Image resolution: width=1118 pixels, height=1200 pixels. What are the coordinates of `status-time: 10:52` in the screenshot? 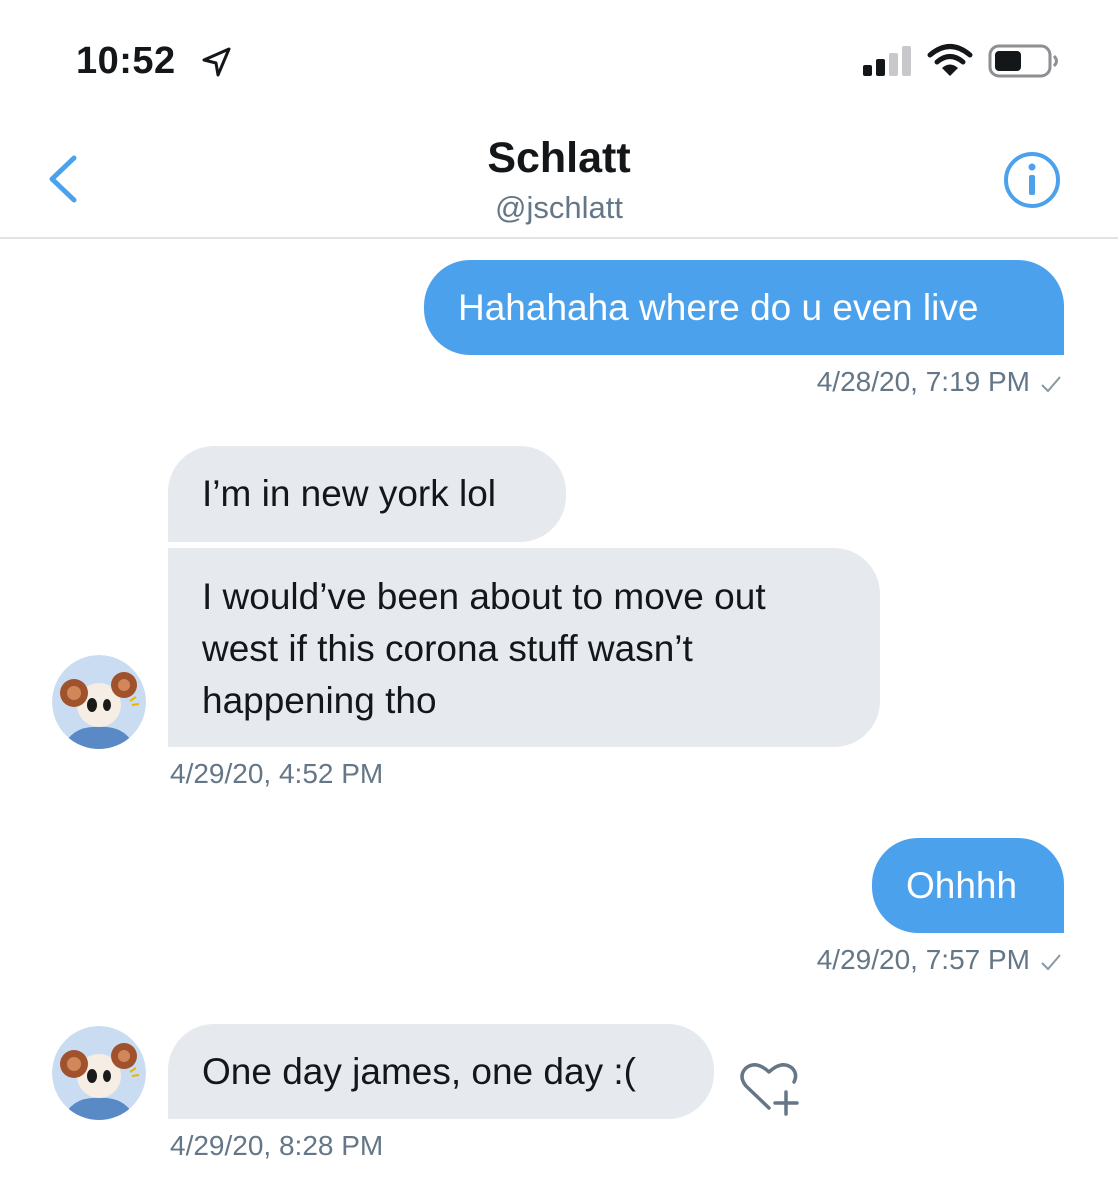 It's located at (126, 61).